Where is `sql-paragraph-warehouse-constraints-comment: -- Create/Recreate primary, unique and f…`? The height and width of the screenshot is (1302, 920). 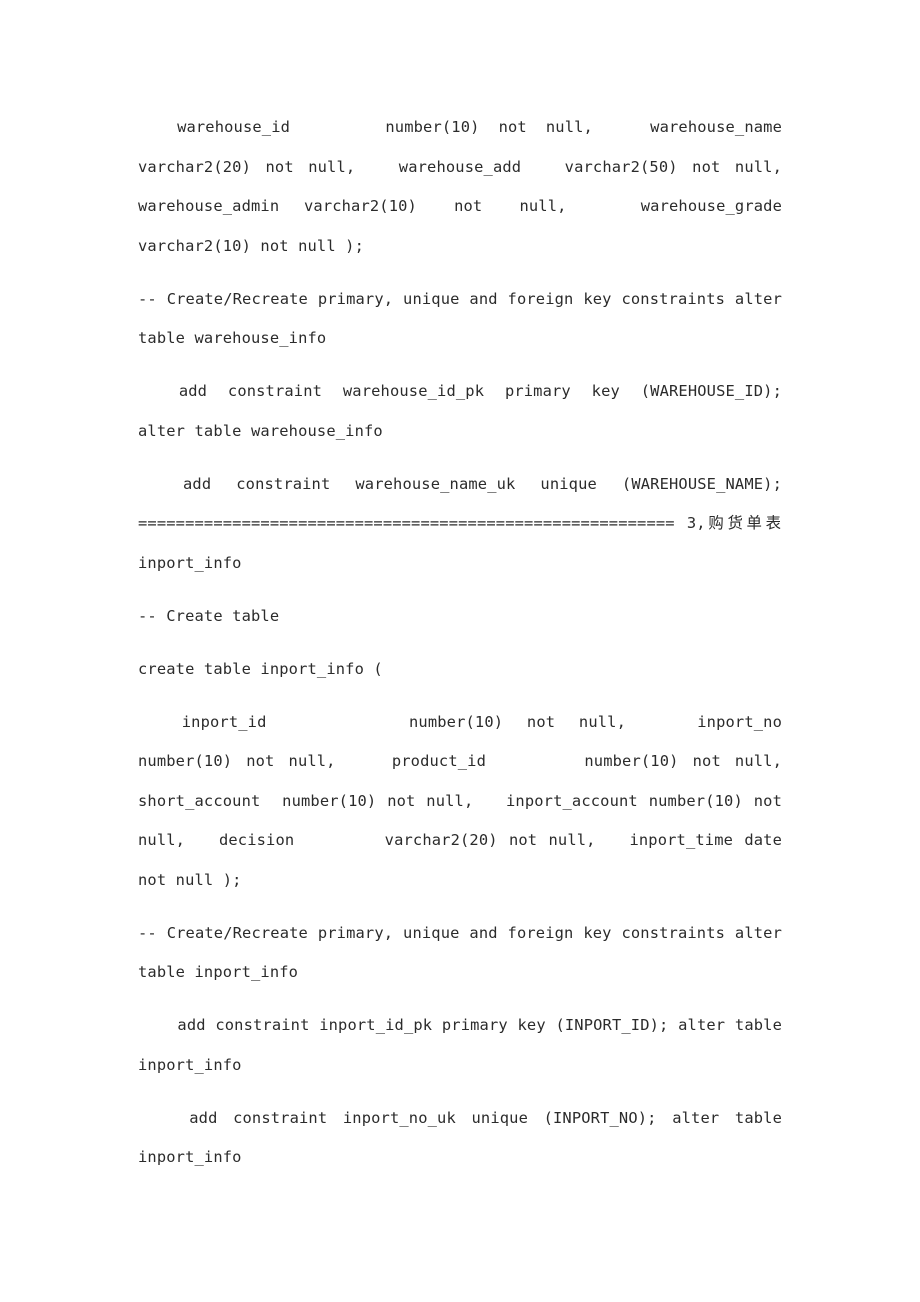
sql-paragraph-warehouse-constraints-comment: -- Create/Recreate primary, unique and f… is located at coordinates (465, 318).